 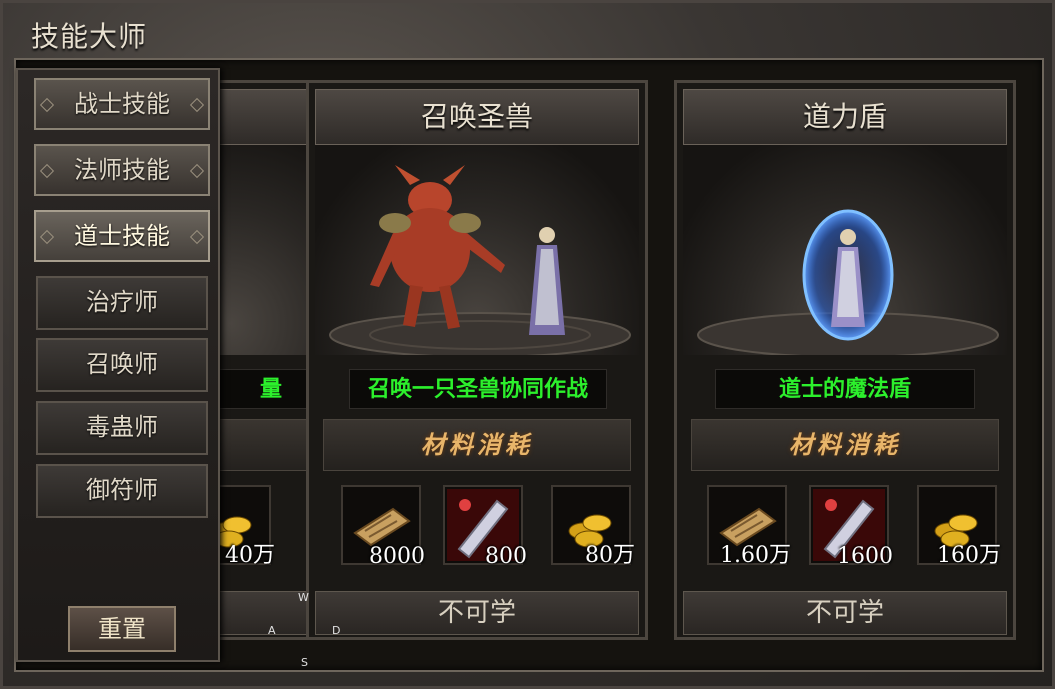 I want to click on shield-aura-figure, so click(x=848, y=282).